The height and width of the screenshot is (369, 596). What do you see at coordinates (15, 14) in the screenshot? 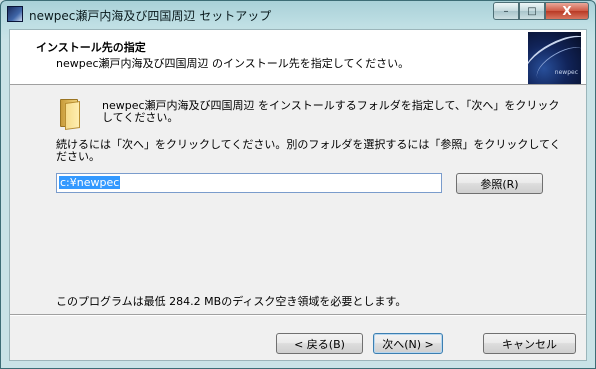
I see `app-icon` at bounding box center [15, 14].